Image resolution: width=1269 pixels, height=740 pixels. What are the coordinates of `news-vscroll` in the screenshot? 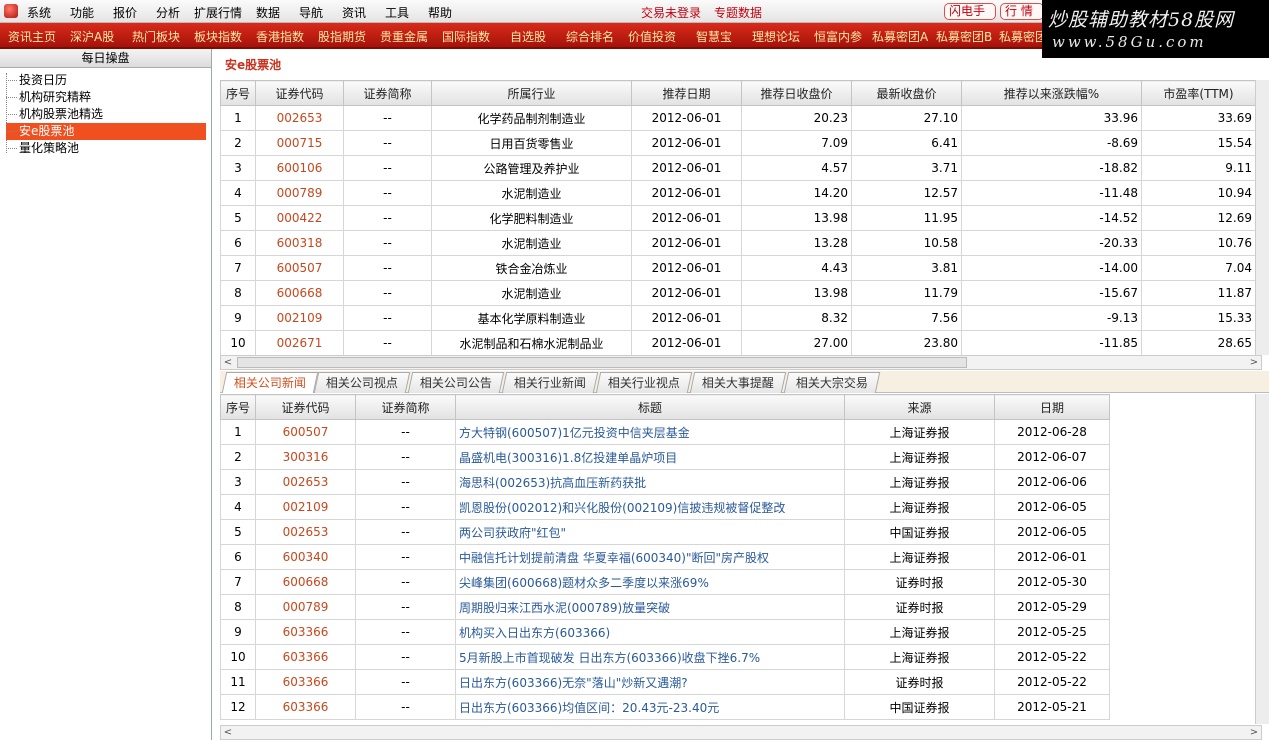 It's located at (1262, 559).